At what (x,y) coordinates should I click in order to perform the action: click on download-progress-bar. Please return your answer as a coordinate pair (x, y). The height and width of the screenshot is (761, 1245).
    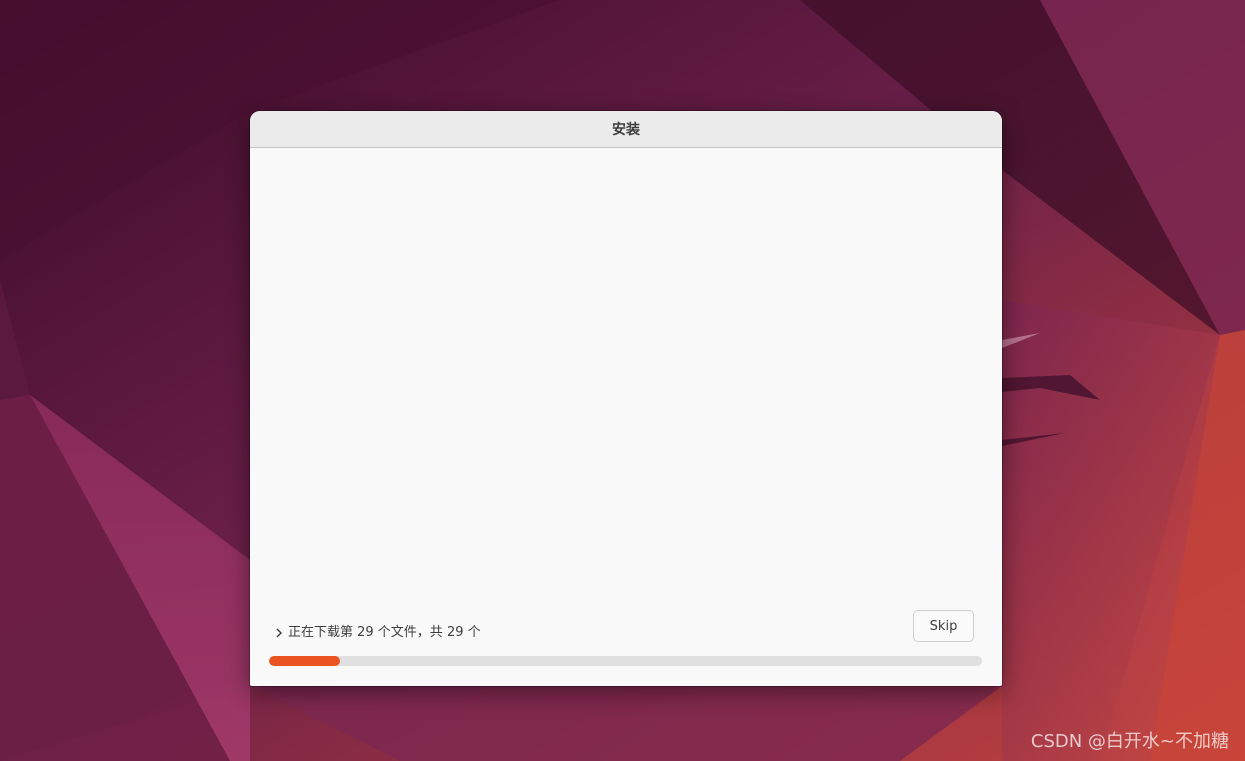
    Looking at the image, I should click on (625, 661).